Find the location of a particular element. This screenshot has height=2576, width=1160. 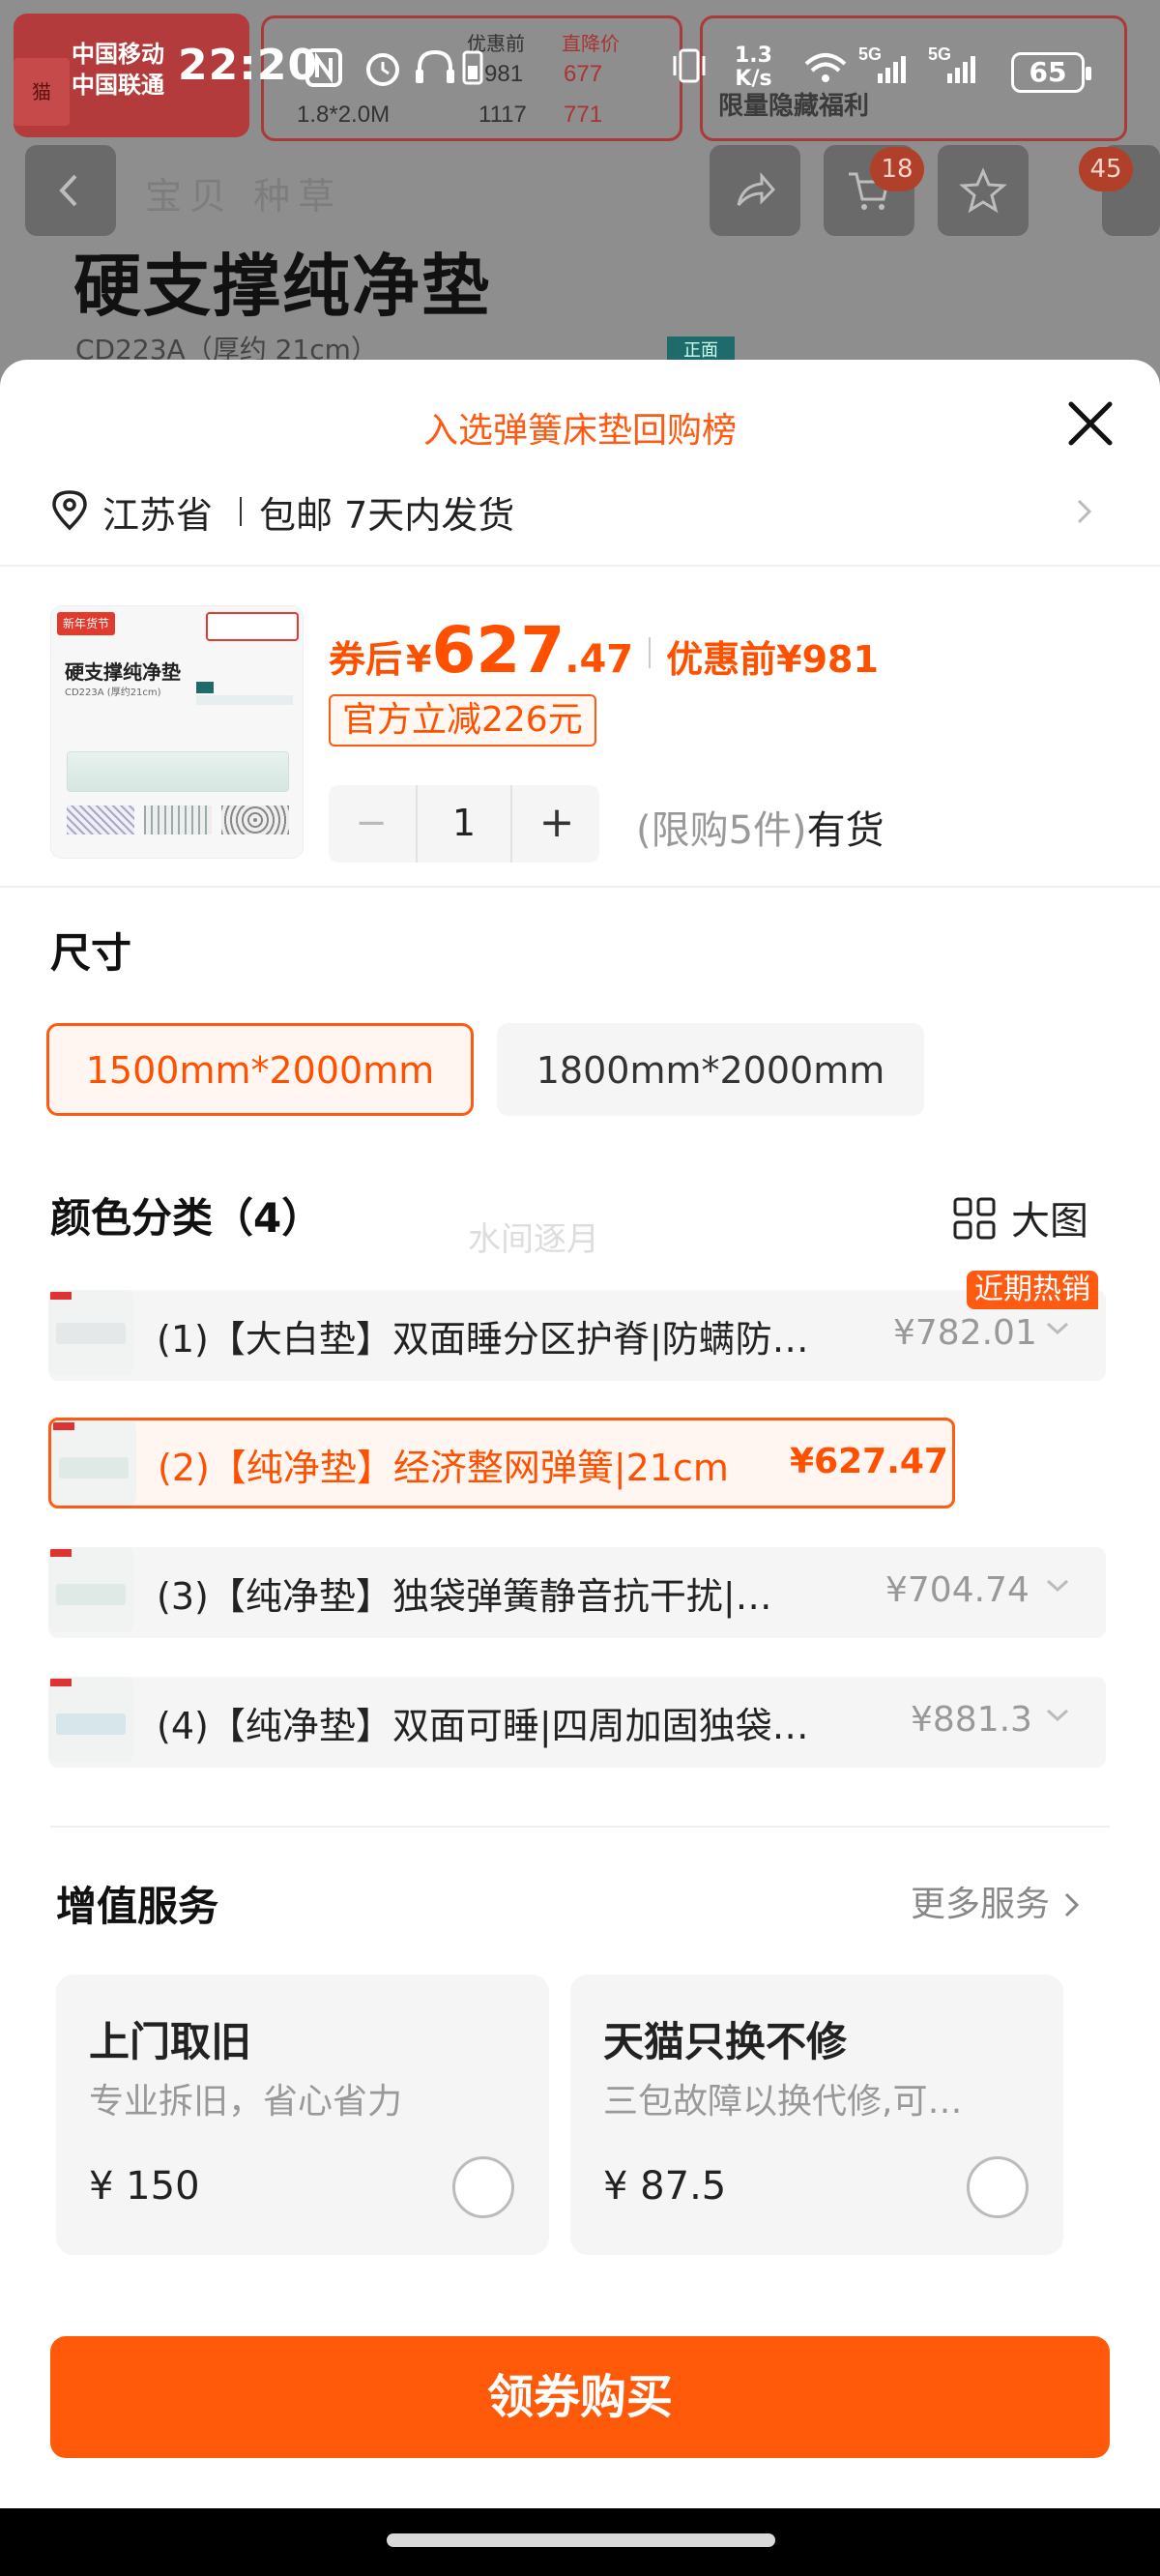

color-option-3: (3)【纯净垫】独袋弹簧静音抗干扰|… ¥704.74 is located at coordinates (577, 1592).